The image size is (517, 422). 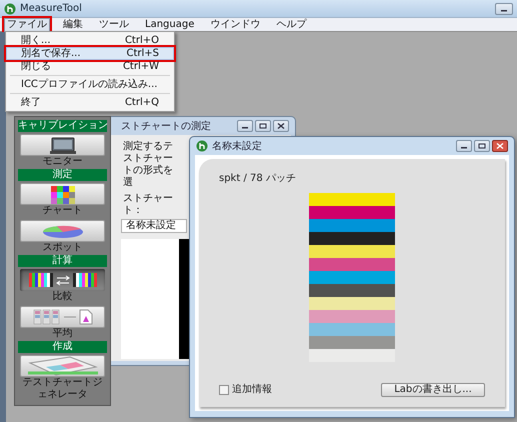 I want to click on menu-item: ヘルプ, so click(x=291, y=25).